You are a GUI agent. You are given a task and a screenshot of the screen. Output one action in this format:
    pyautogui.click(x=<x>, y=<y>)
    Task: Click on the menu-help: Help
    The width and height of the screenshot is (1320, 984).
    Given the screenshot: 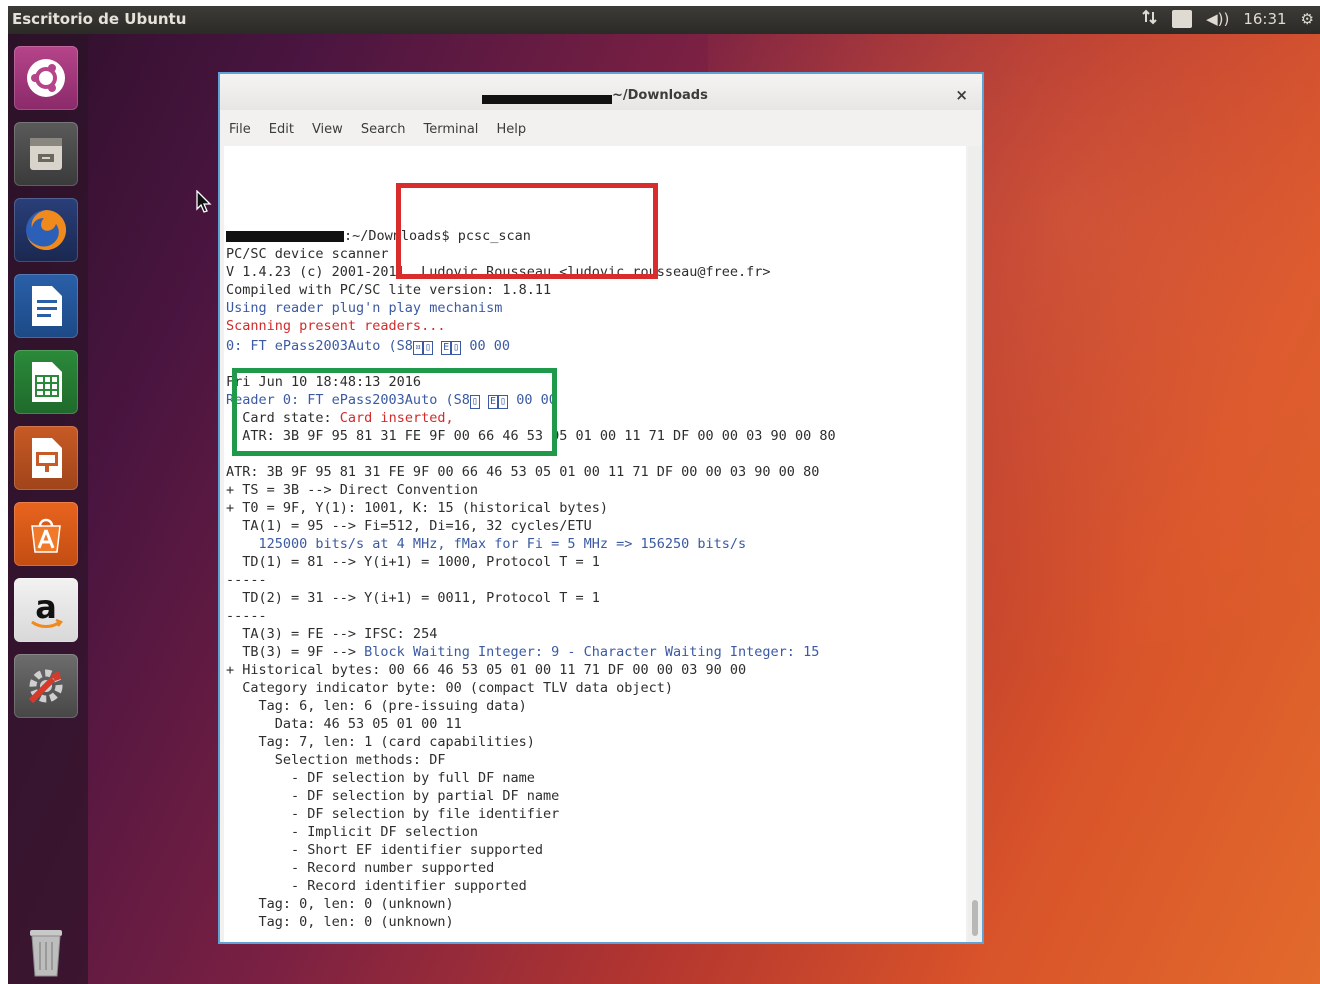 What is the action you would take?
    pyautogui.click(x=511, y=129)
    